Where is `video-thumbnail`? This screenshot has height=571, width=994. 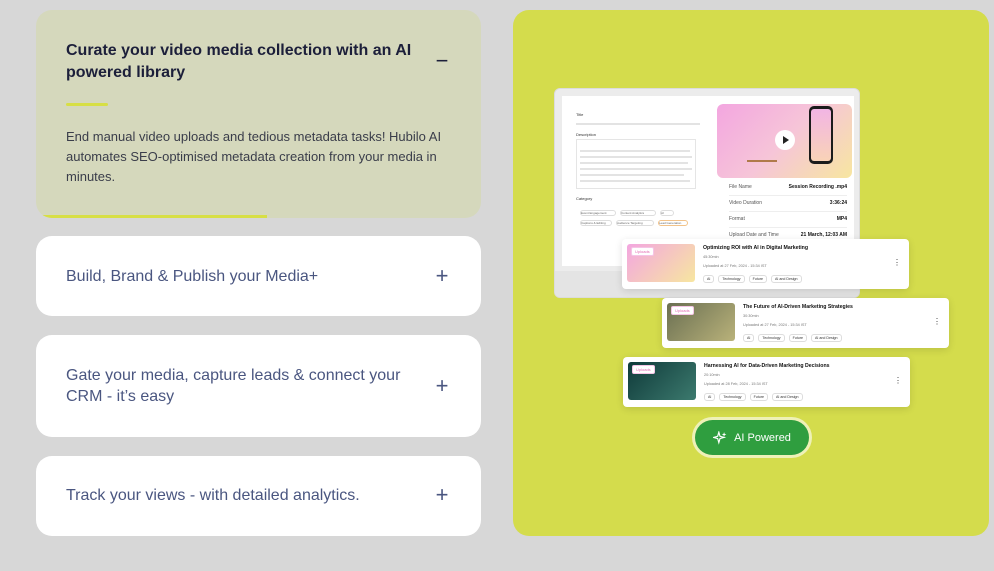 video-thumbnail is located at coordinates (784, 141).